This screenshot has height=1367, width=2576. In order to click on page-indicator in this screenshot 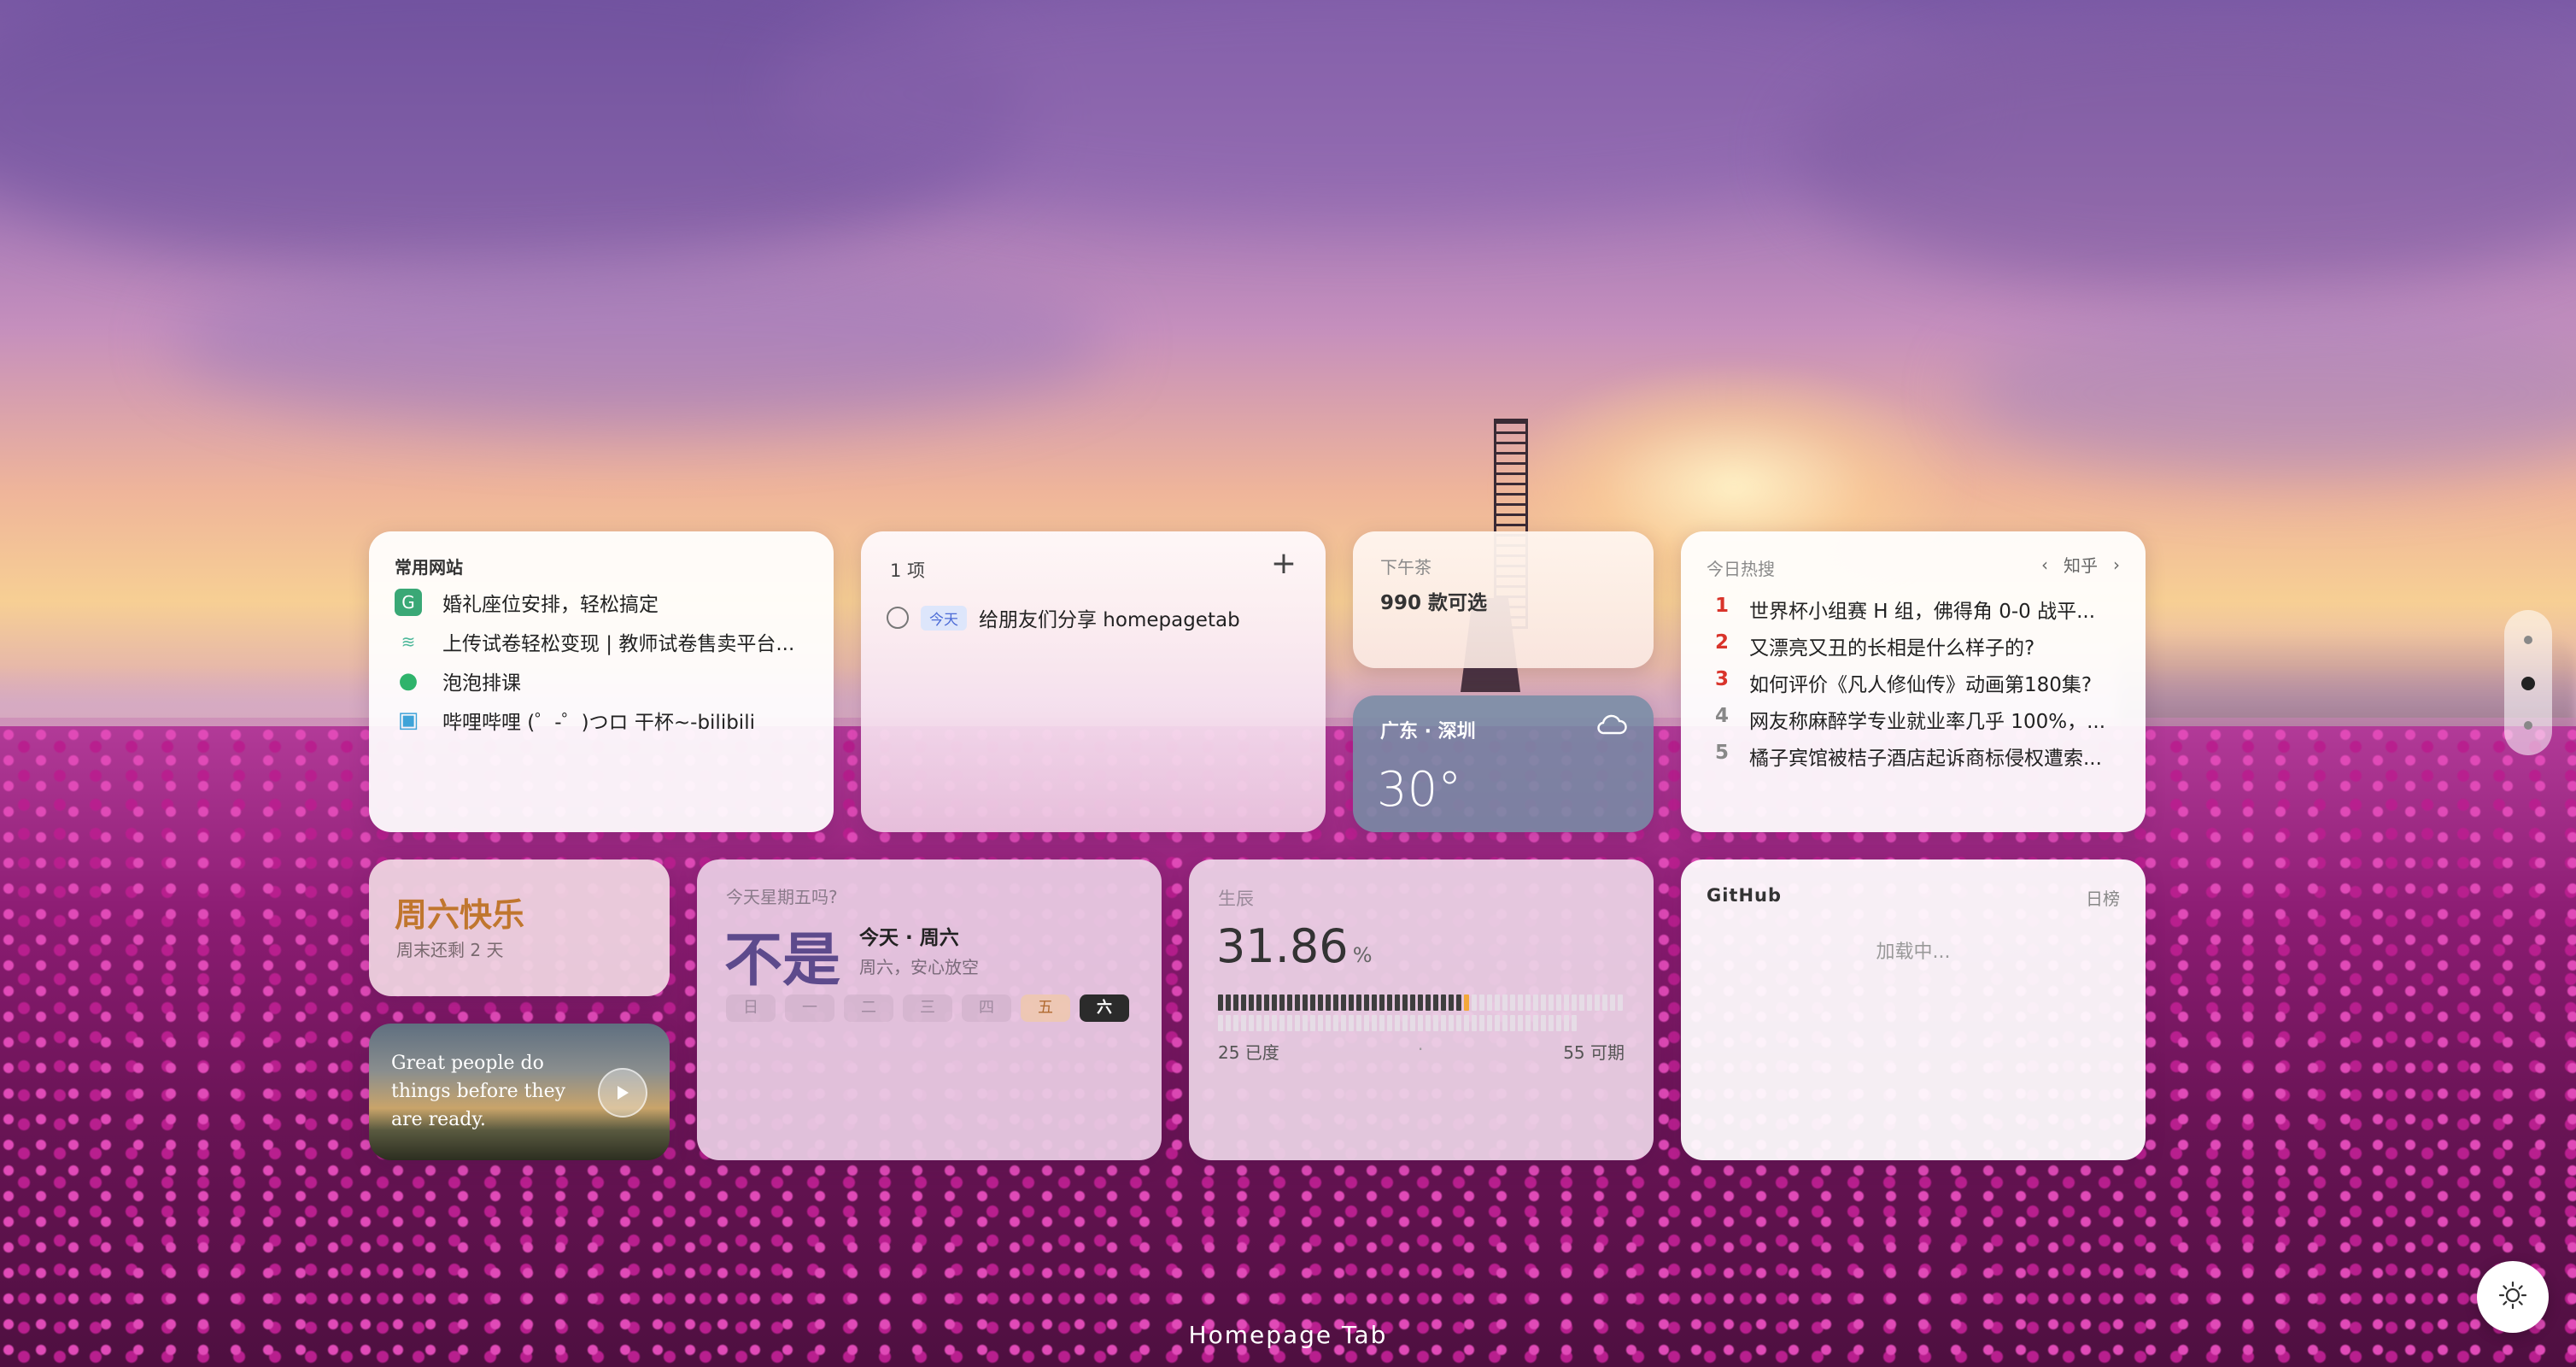, I will do `click(2528, 682)`.